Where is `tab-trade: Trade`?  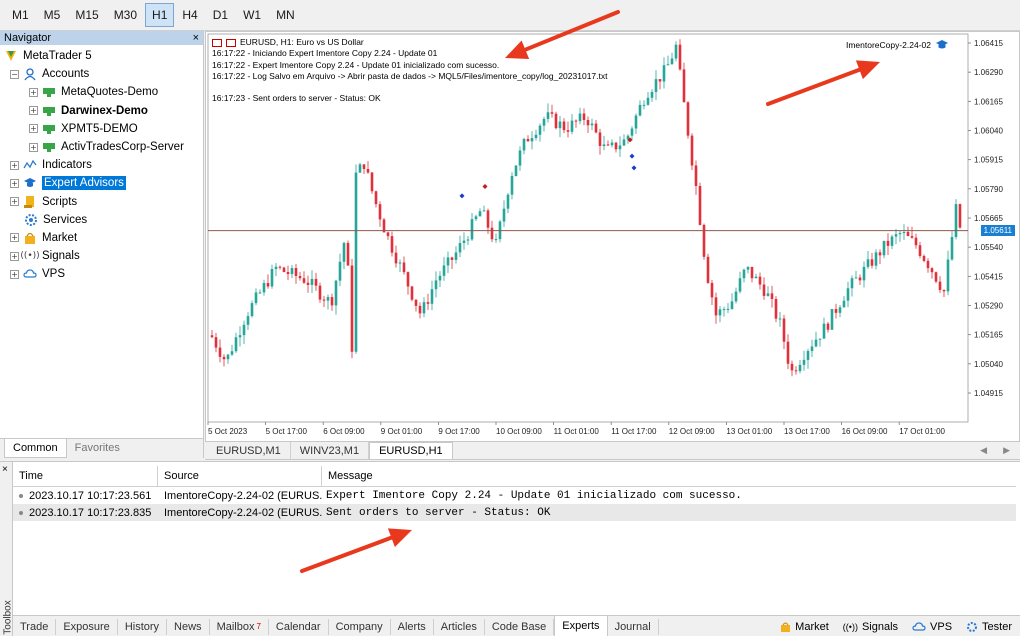 tab-trade: Trade is located at coordinates (35, 626).